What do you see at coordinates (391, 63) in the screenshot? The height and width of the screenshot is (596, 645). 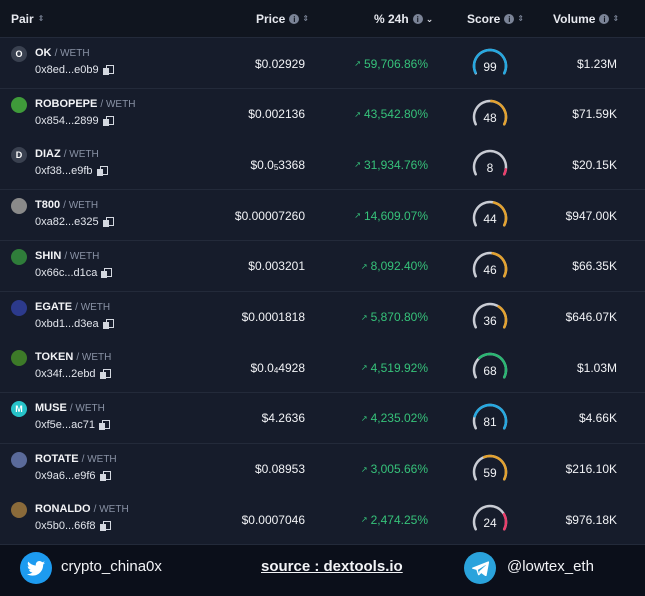 I see `change-24h: ↗ 59,706.86%` at bounding box center [391, 63].